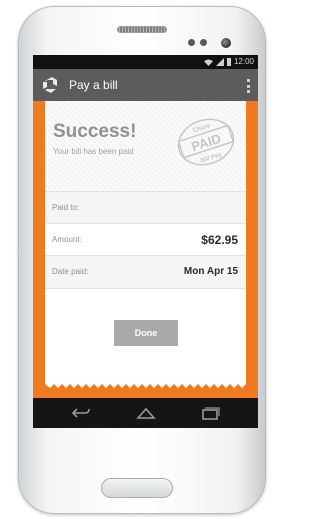 This screenshot has height=519, width=320. I want to click on physical-home-button, so click(137, 488).